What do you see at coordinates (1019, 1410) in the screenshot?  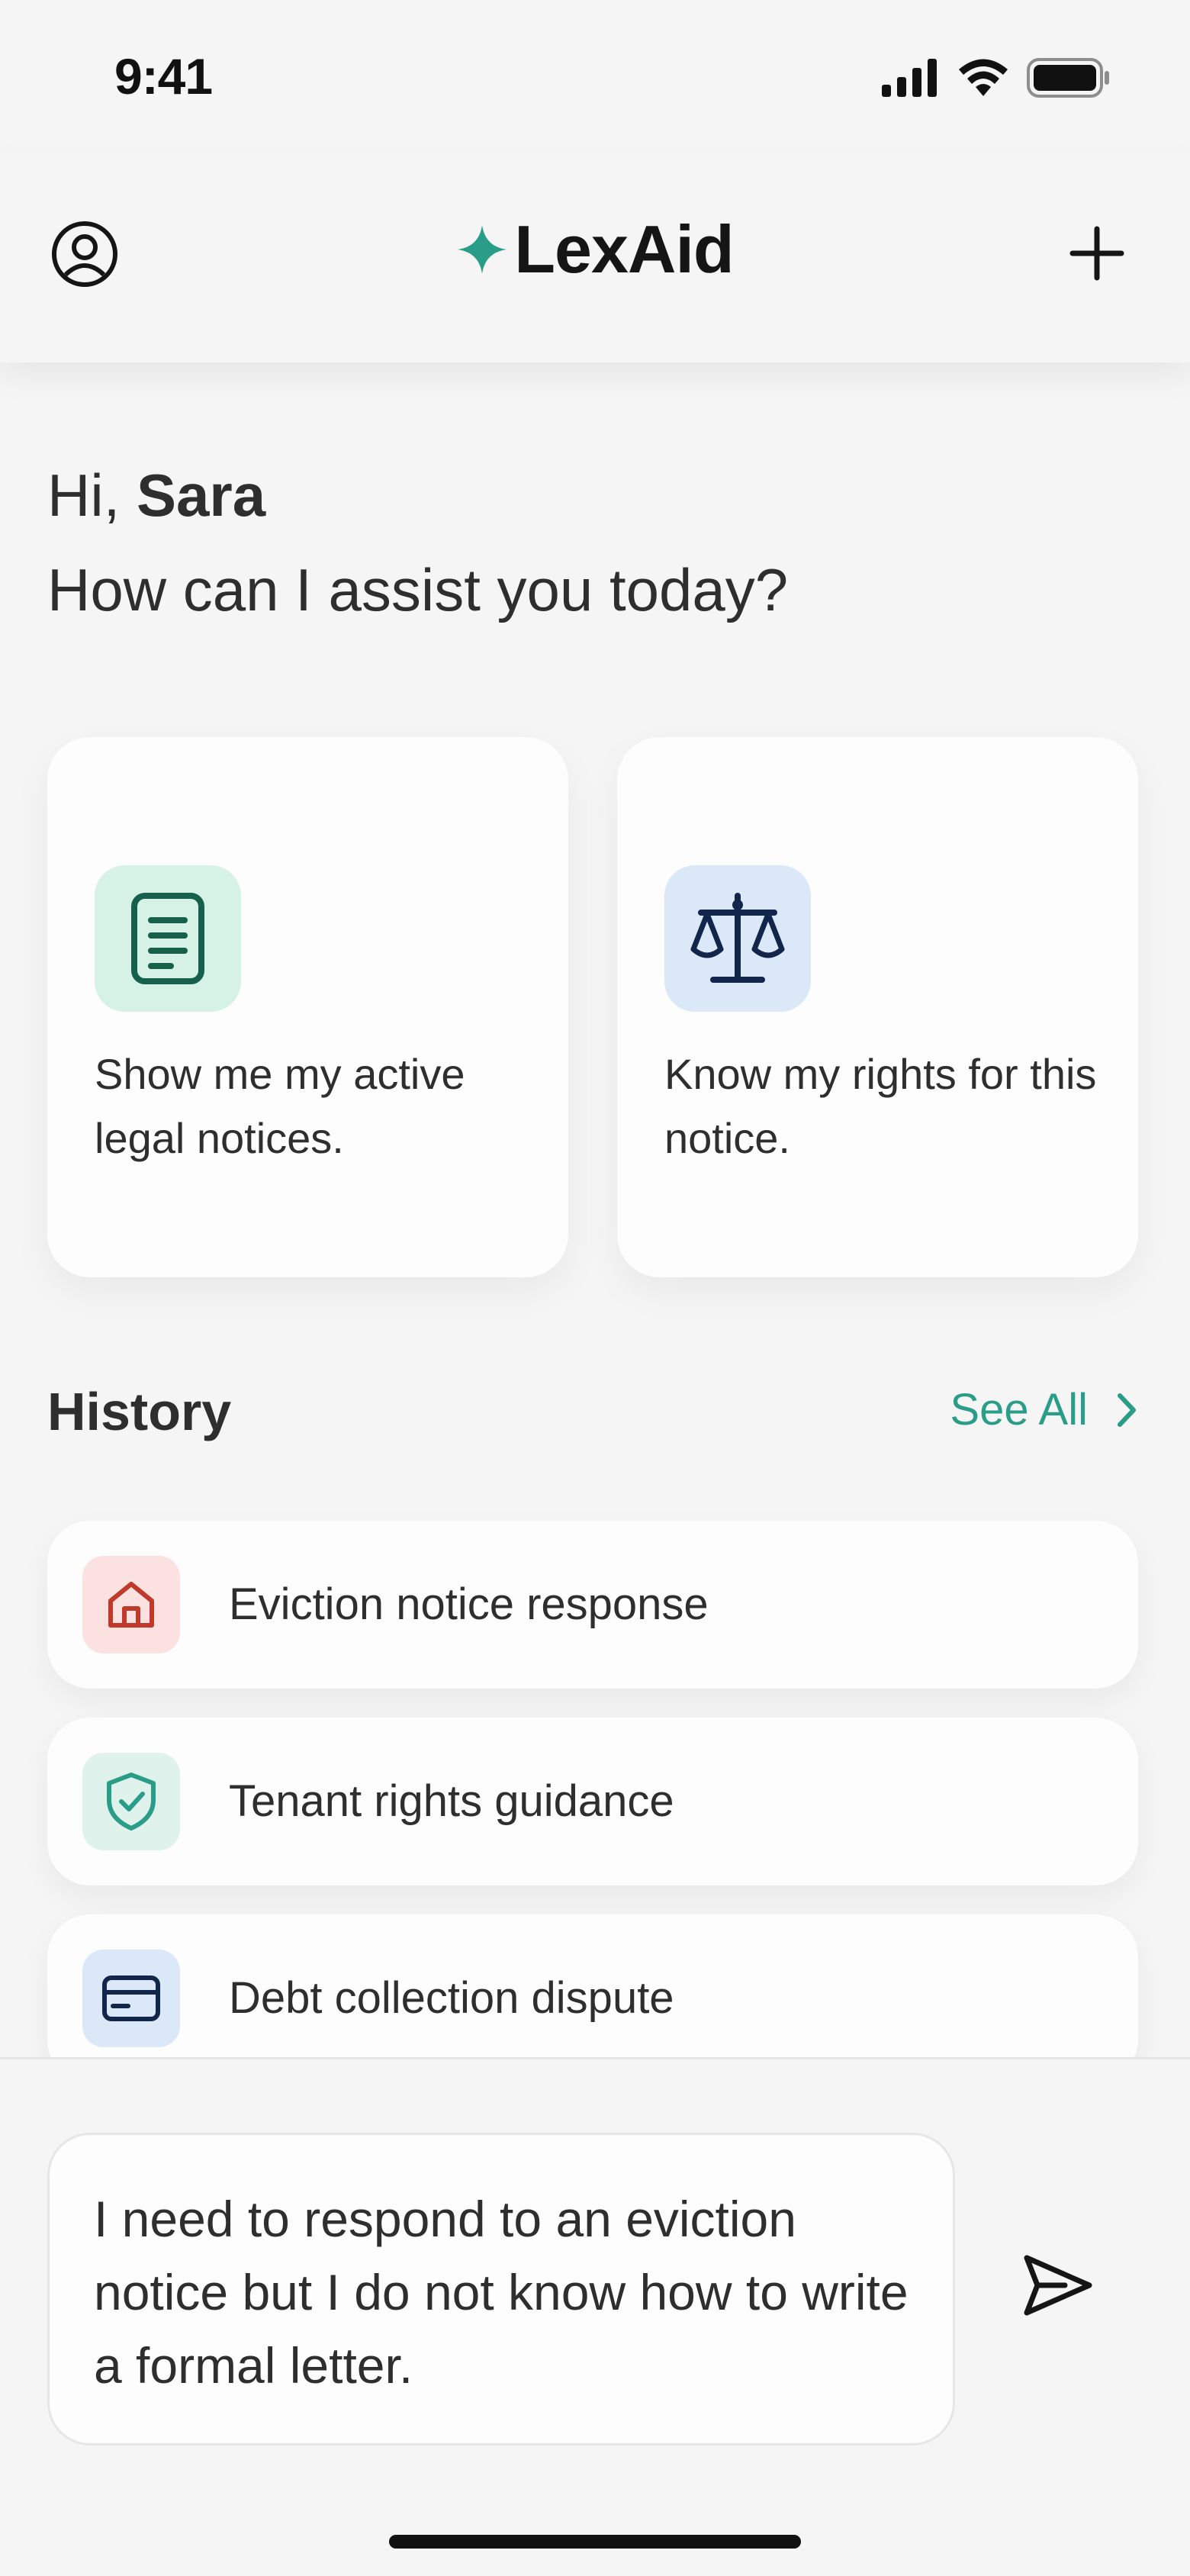 I see `see-all-label: See All` at bounding box center [1019, 1410].